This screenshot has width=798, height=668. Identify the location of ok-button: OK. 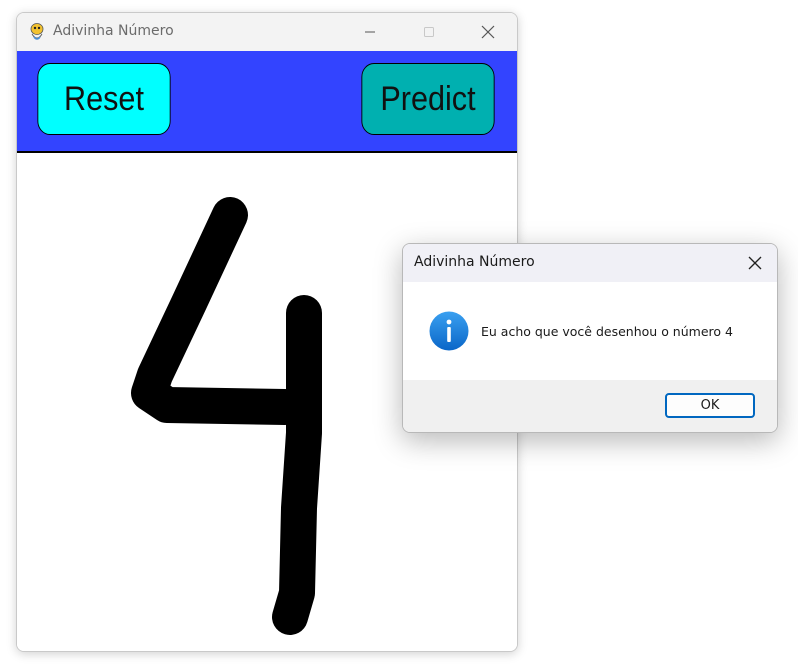
(710, 405).